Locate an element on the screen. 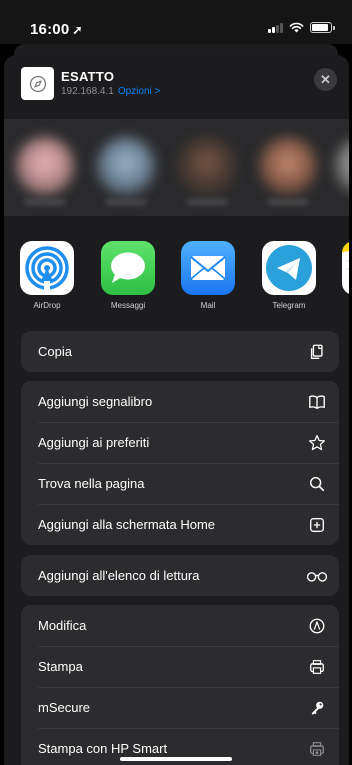  reading-list-label: Aggiungi all'elenco di lettura is located at coordinates (119, 575).